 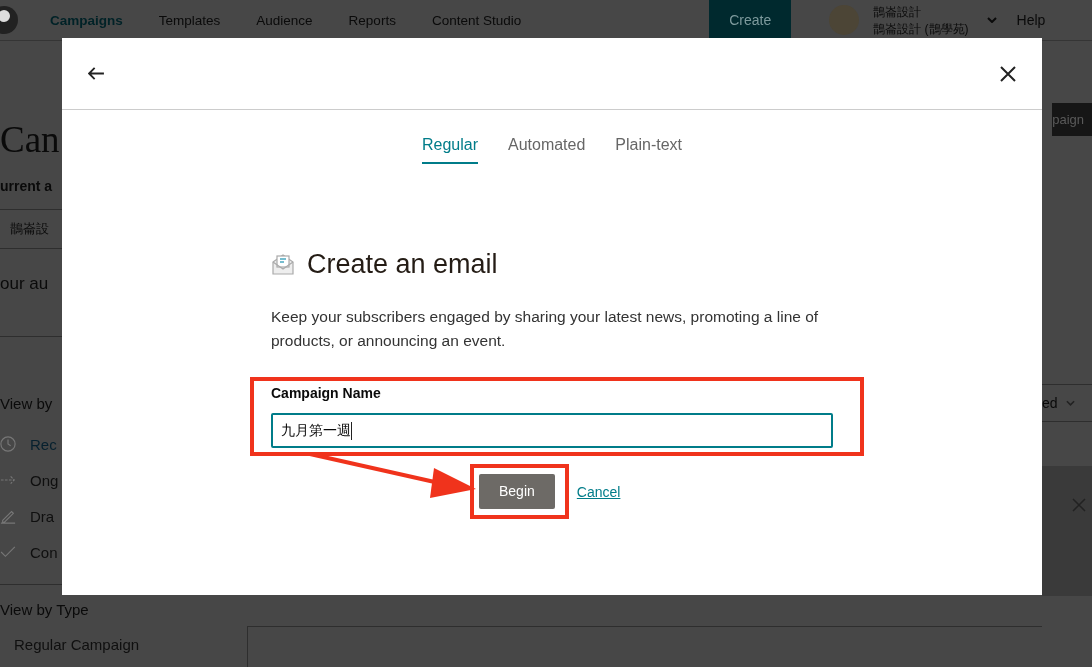 I want to click on tab: Plain-text, so click(x=649, y=150).